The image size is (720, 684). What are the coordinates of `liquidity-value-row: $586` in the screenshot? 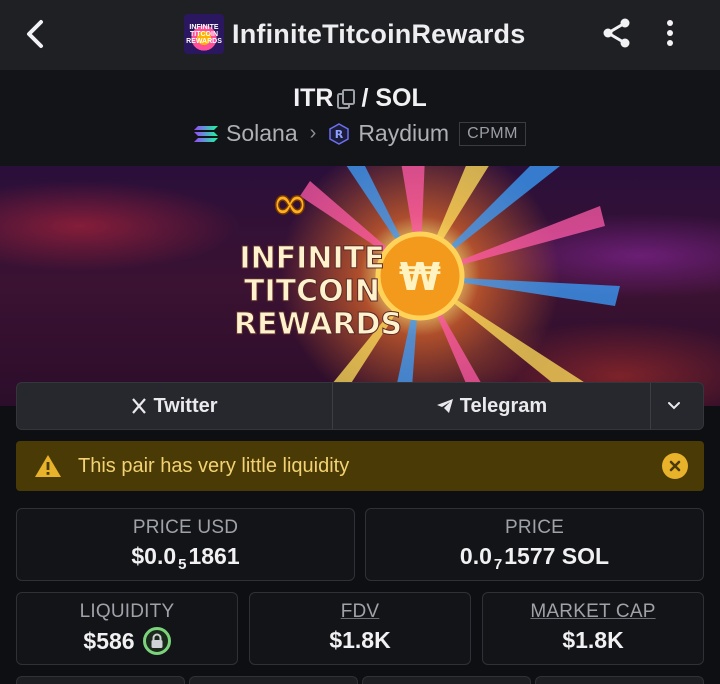 It's located at (127, 641).